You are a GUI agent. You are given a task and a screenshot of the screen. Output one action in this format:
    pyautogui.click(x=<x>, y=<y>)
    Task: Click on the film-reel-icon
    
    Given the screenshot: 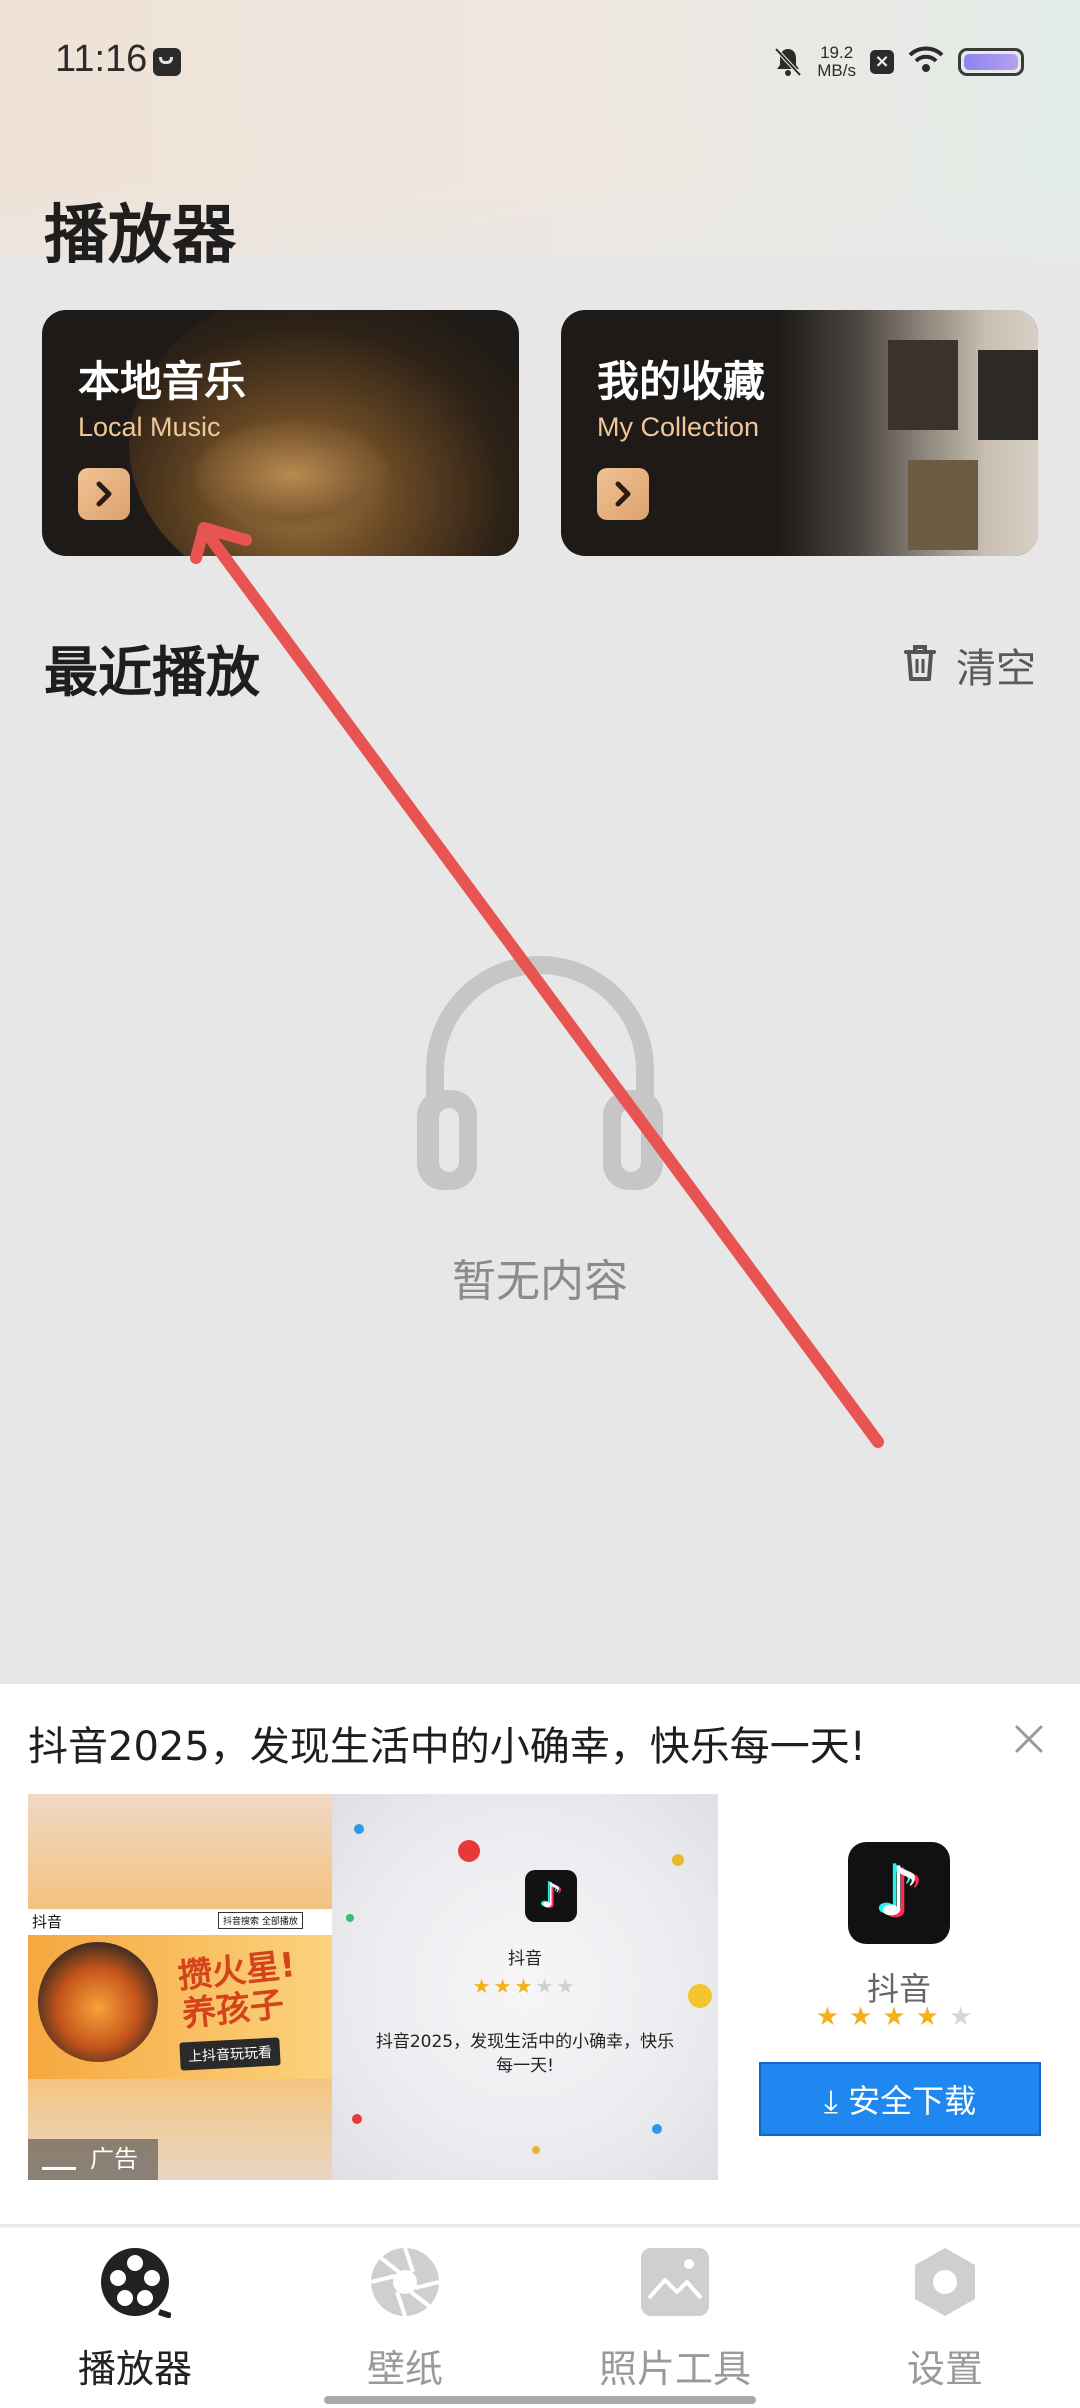 What is the action you would take?
    pyautogui.click(x=135, y=2282)
    